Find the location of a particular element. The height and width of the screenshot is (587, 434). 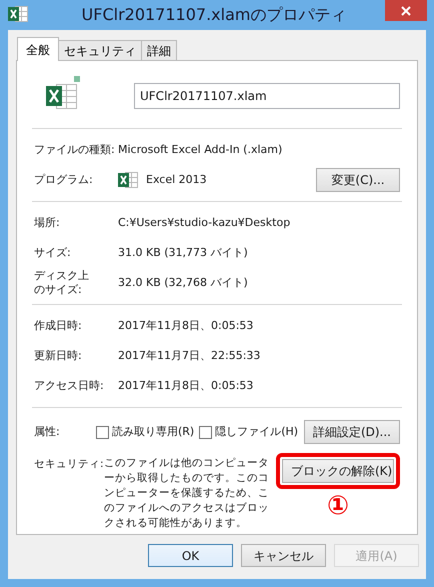

field-value: Microsoft Excel Add-In (.xlam) is located at coordinates (200, 150).